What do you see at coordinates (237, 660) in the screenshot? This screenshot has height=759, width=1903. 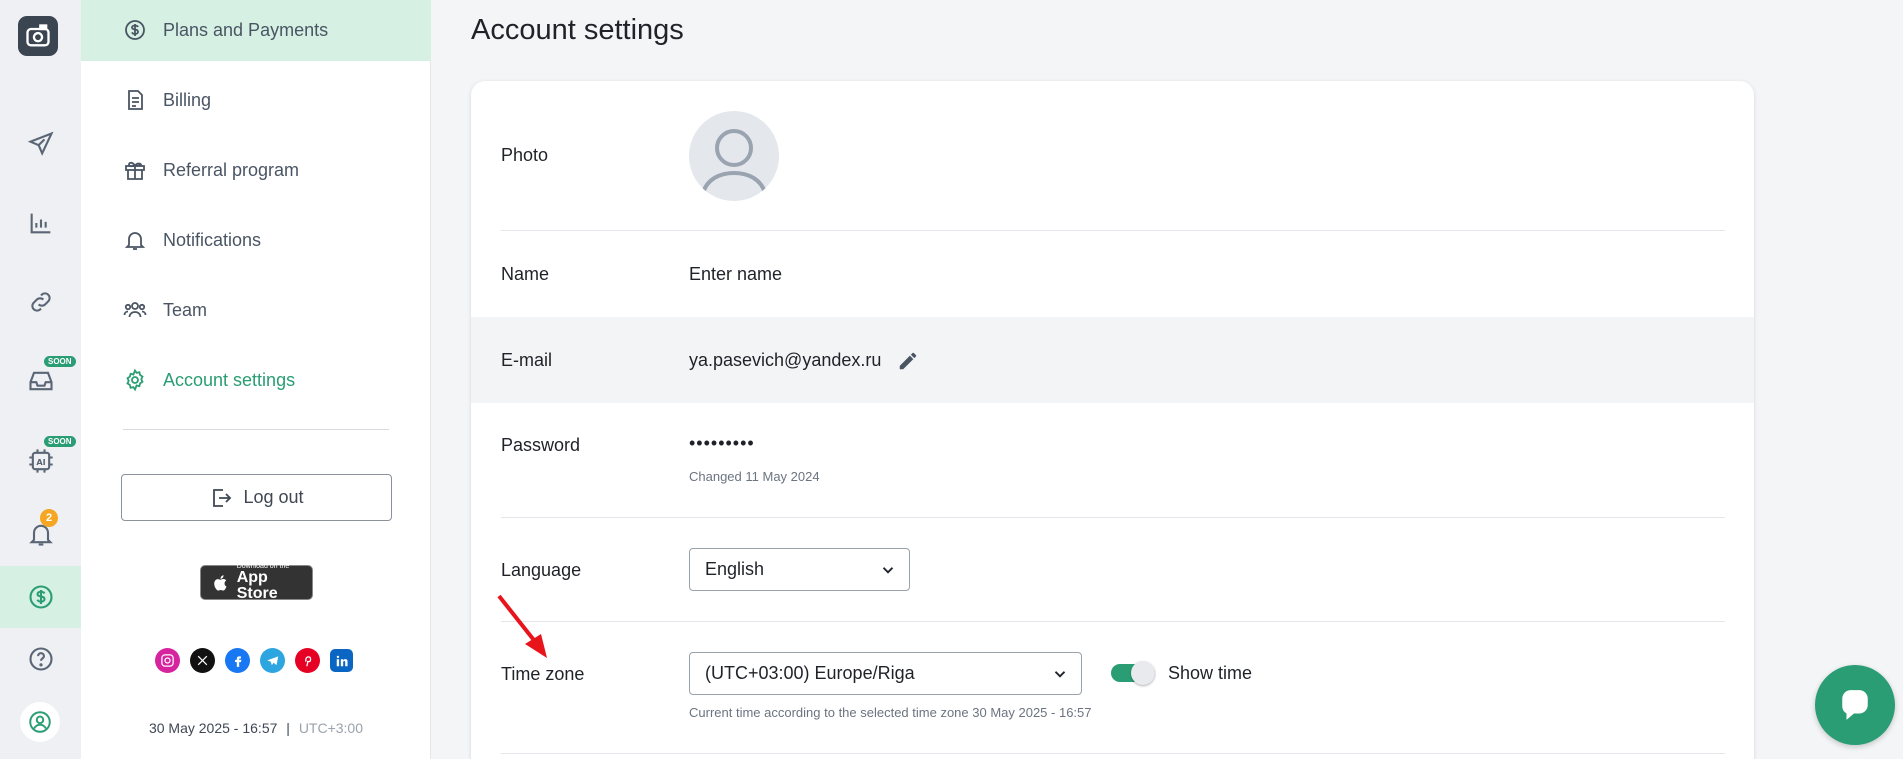 I see `facebook-icon` at bounding box center [237, 660].